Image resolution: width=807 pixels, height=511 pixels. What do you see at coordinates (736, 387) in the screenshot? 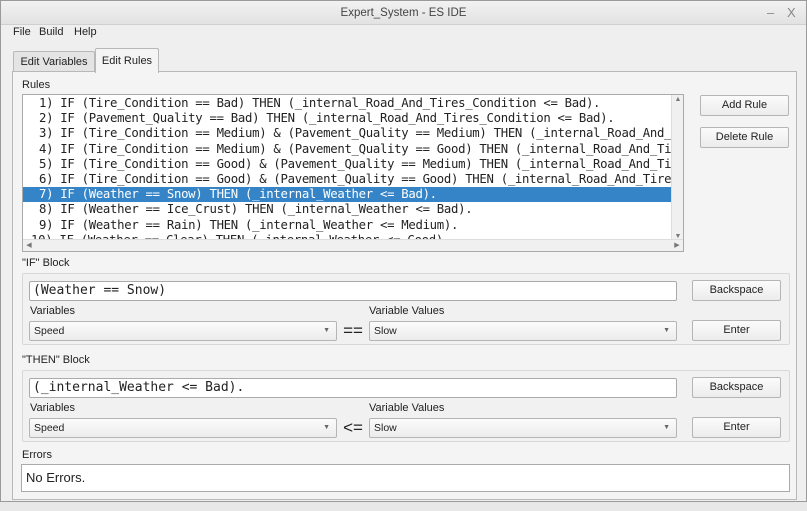
I see `then-backspace-button: Backspace` at bounding box center [736, 387].